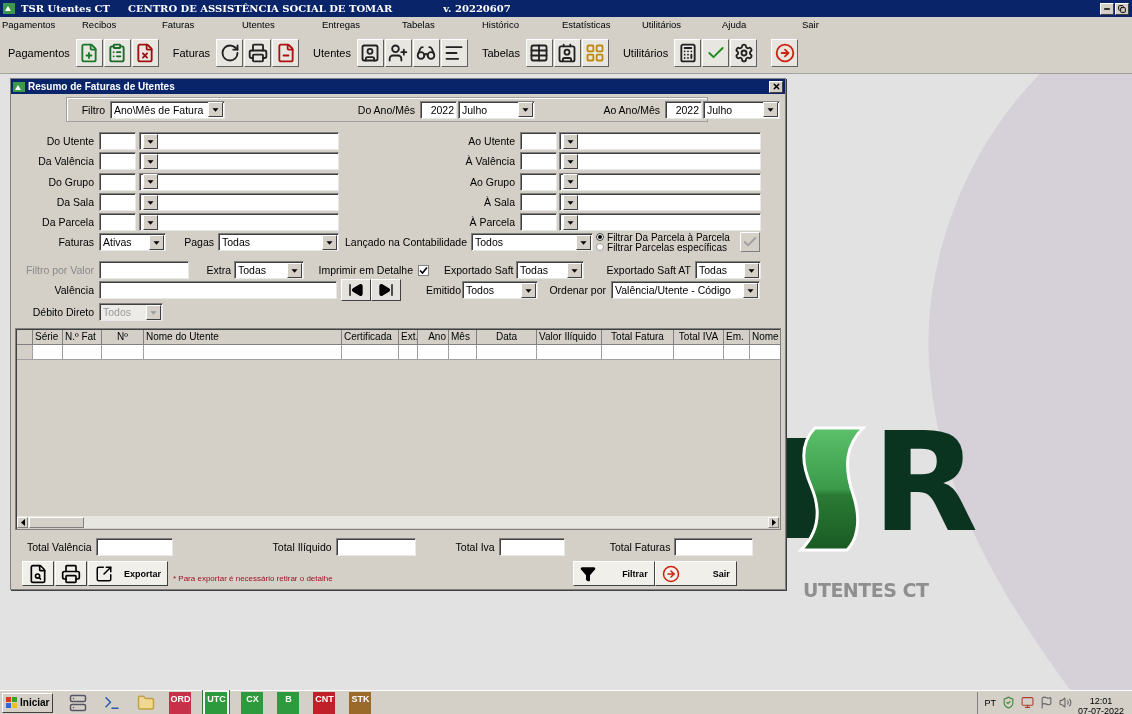  Describe the element at coordinates (123, 338) in the screenshot. I see `column-header: Nº` at that location.